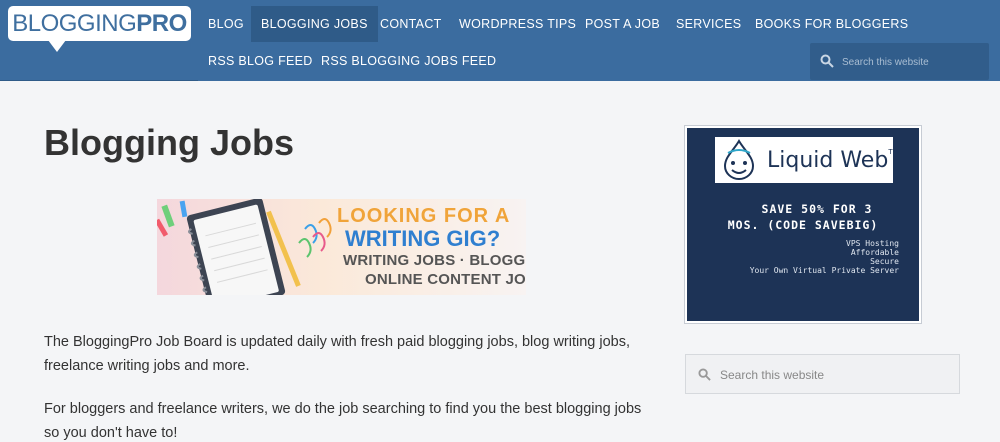  I want to click on sidebar-search-input, so click(835, 375).